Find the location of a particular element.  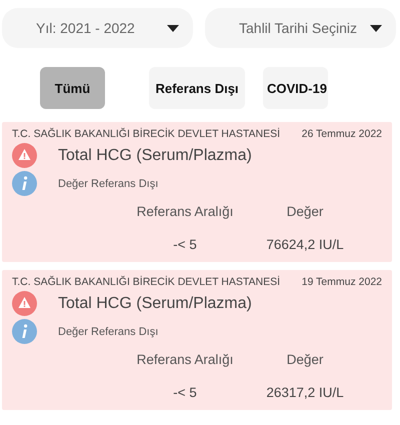

dropdown: Yıl: 2021 - 2022 is located at coordinates (97, 28).